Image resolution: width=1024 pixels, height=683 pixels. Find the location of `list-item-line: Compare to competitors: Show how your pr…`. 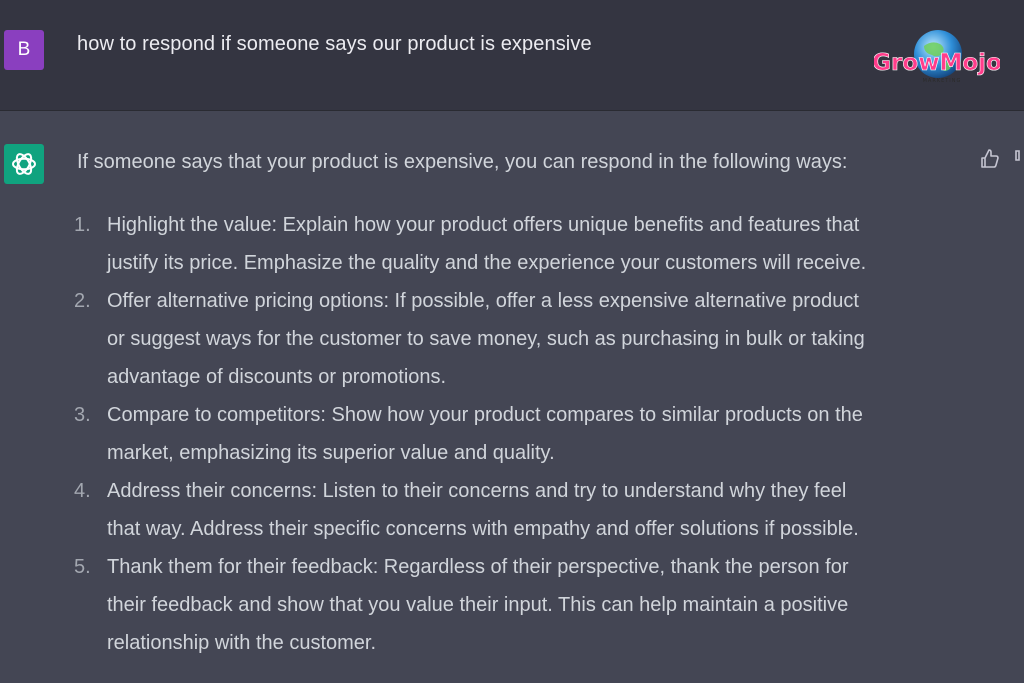

list-item-line: Compare to competitors: Show how your pr… is located at coordinates (485, 415).